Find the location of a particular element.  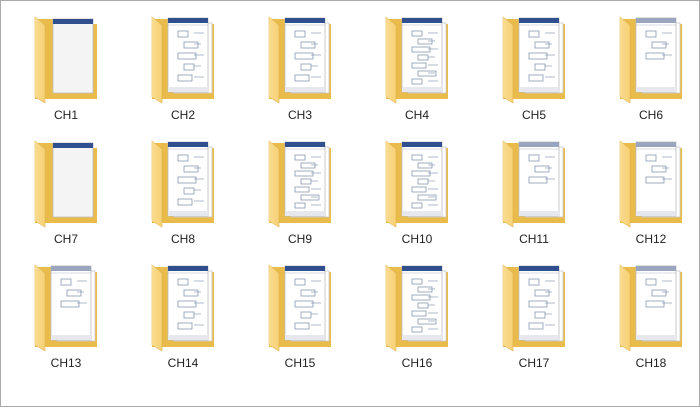

folder-ch17: CH17 is located at coordinates (534, 320).